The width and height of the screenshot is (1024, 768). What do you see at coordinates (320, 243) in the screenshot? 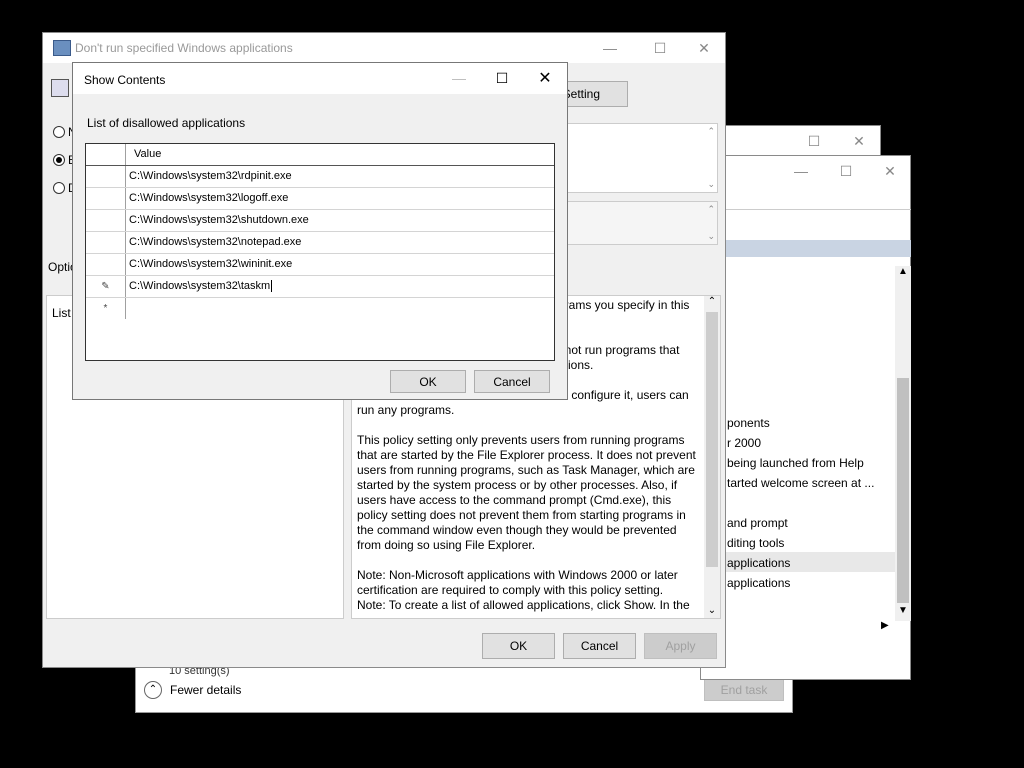
I see `grid-row: C:\Windows\system32\notepad.exe` at bounding box center [320, 243].